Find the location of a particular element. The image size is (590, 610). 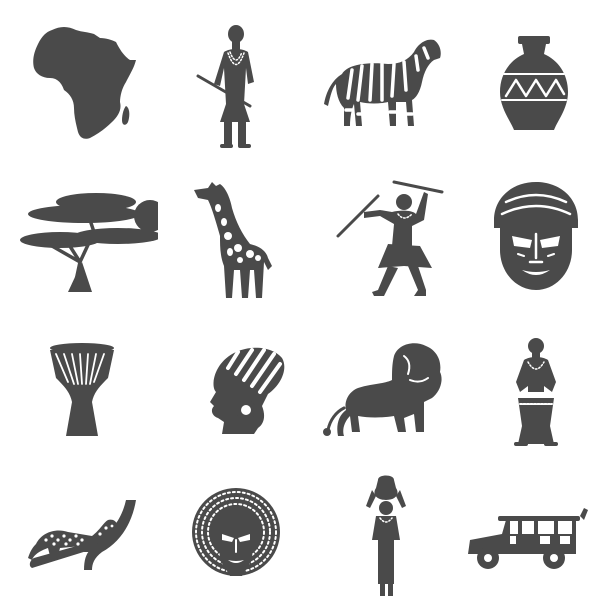

leopard-on-branch-icon is located at coordinates (83, 535).